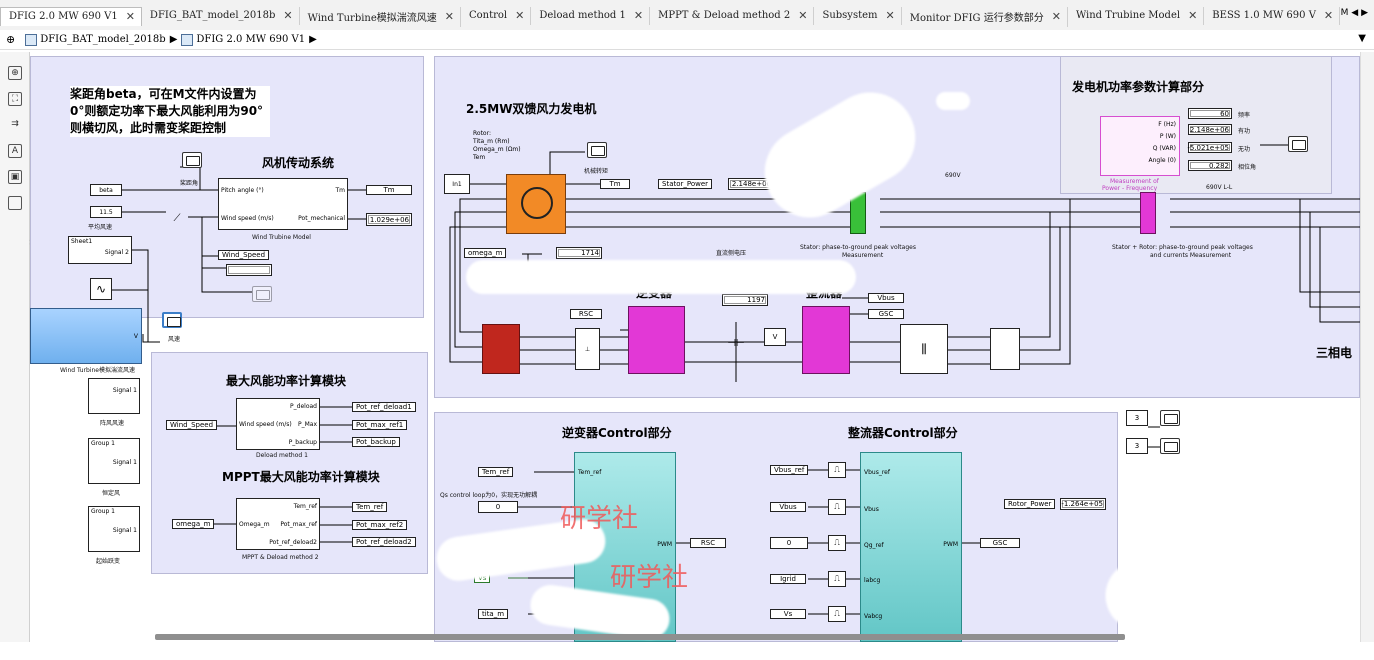 The height and width of the screenshot is (660, 1374). I want to click on dc-capacitor: ⊣⊢, so click(735, 343).